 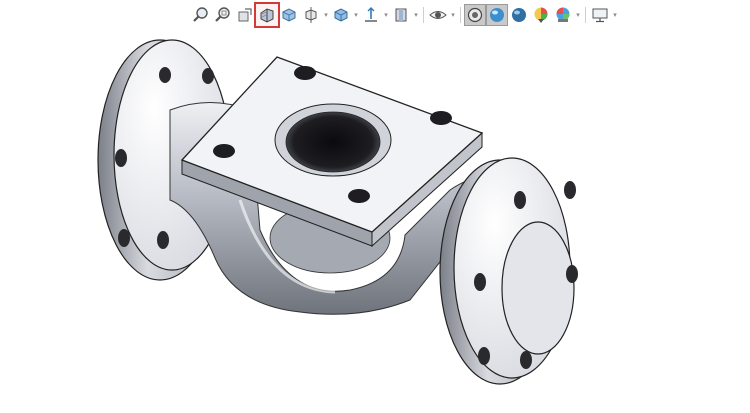 What do you see at coordinates (438, 15) in the screenshot?
I see `apply-scene-icon` at bounding box center [438, 15].